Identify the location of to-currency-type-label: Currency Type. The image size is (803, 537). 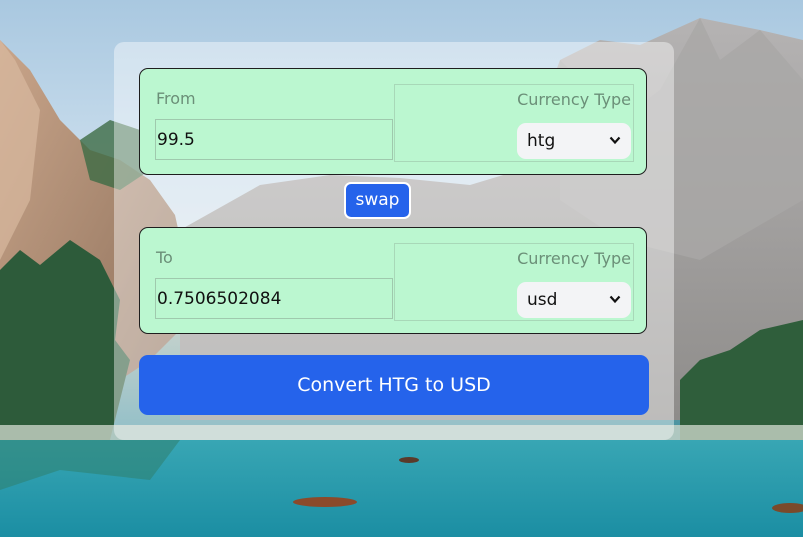
(574, 258).